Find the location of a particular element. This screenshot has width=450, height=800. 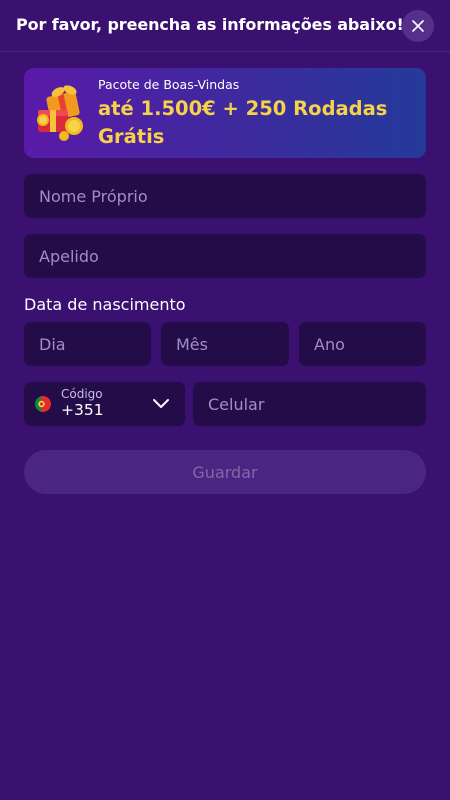

phone-input is located at coordinates (309, 404).